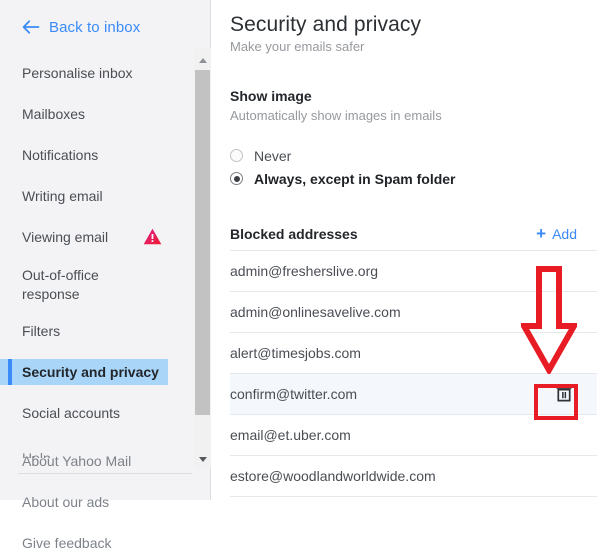 The height and width of the screenshot is (556, 597). I want to click on add-blocked-address-button: + Add, so click(556, 233).